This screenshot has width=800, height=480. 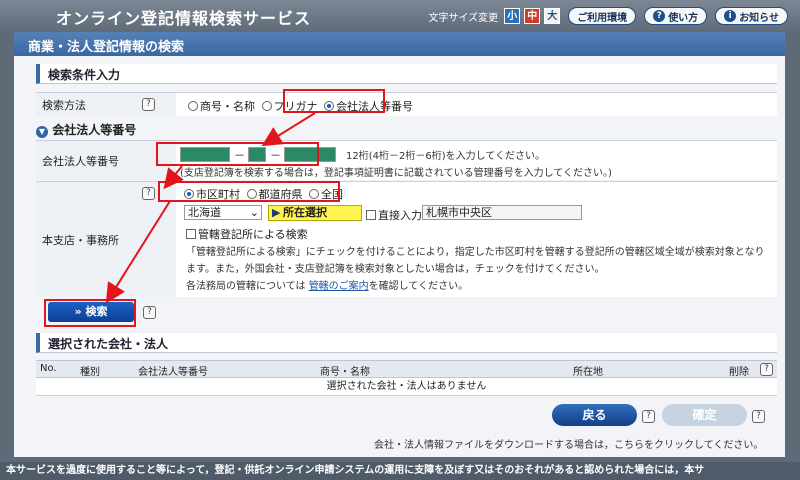 What do you see at coordinates (42, 132) in the screenshot?
I see `chevron-down-icon: ▼` at bounding box center [42, 132].